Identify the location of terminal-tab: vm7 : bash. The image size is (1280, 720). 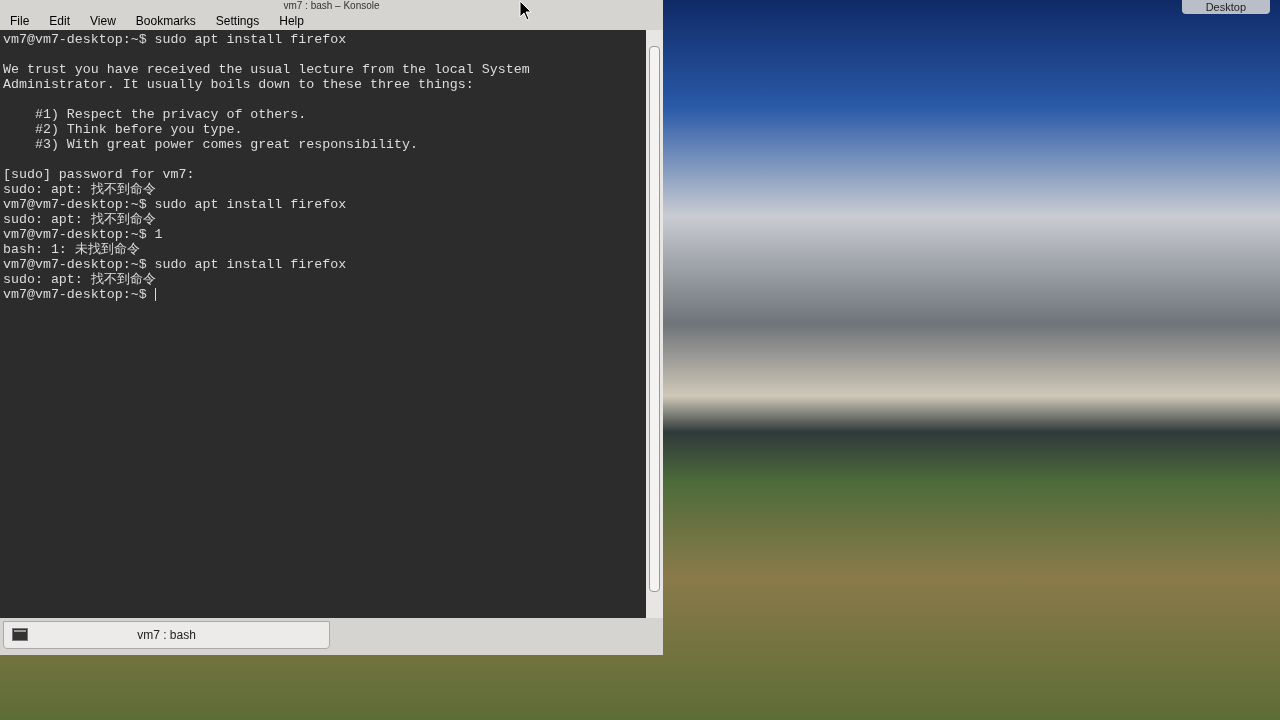
(166, 635).